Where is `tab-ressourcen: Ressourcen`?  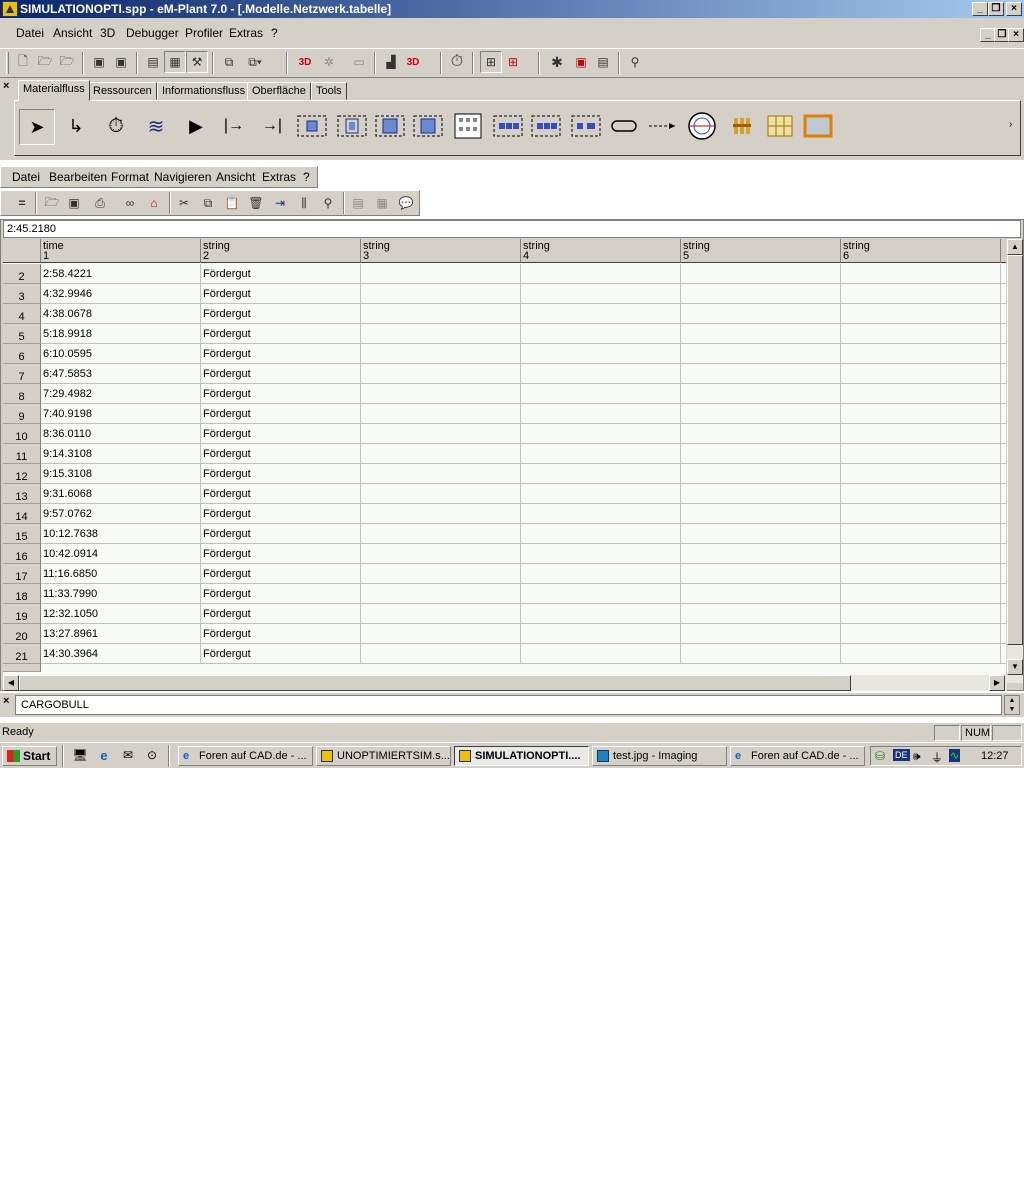
tab-ressourcen: Ressourcen is located at coordinates (122, 91).